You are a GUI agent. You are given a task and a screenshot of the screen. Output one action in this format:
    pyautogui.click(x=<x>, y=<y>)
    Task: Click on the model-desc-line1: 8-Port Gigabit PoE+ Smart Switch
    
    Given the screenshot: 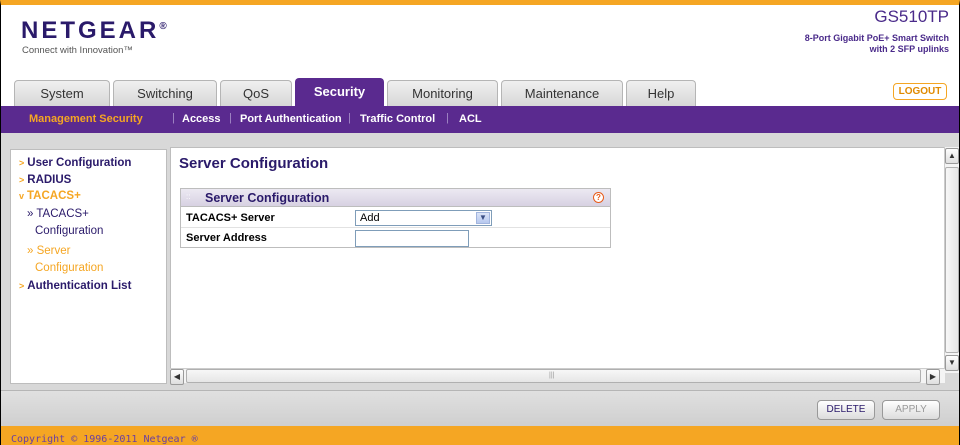 What is the action you would take?
    pyautogui.click(x=876, y=38)
    